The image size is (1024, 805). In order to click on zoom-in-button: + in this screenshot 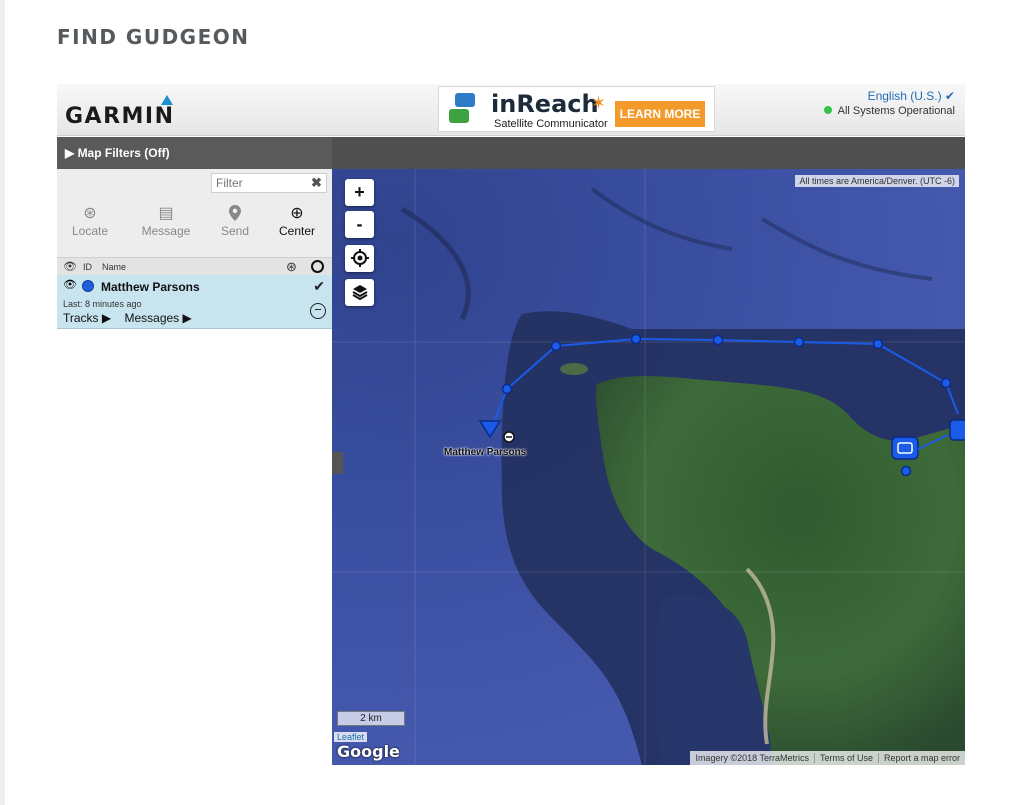, I will do `click(359, 192)`.